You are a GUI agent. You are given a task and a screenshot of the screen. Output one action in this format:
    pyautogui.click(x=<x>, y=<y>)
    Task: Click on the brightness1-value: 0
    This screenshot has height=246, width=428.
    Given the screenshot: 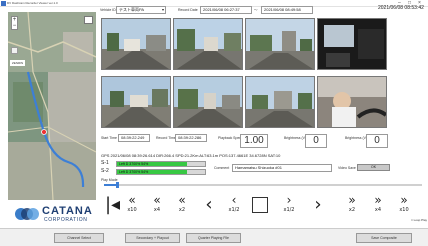 What is the action you would take?
    pyautogui.click(x=316, y=141)
    